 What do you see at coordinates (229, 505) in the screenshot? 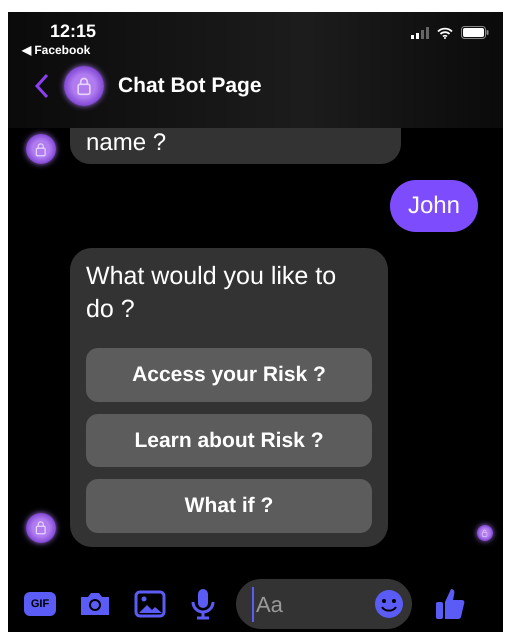
I see `quick-reply-button: What if ?` at bounding box center [229, 505].